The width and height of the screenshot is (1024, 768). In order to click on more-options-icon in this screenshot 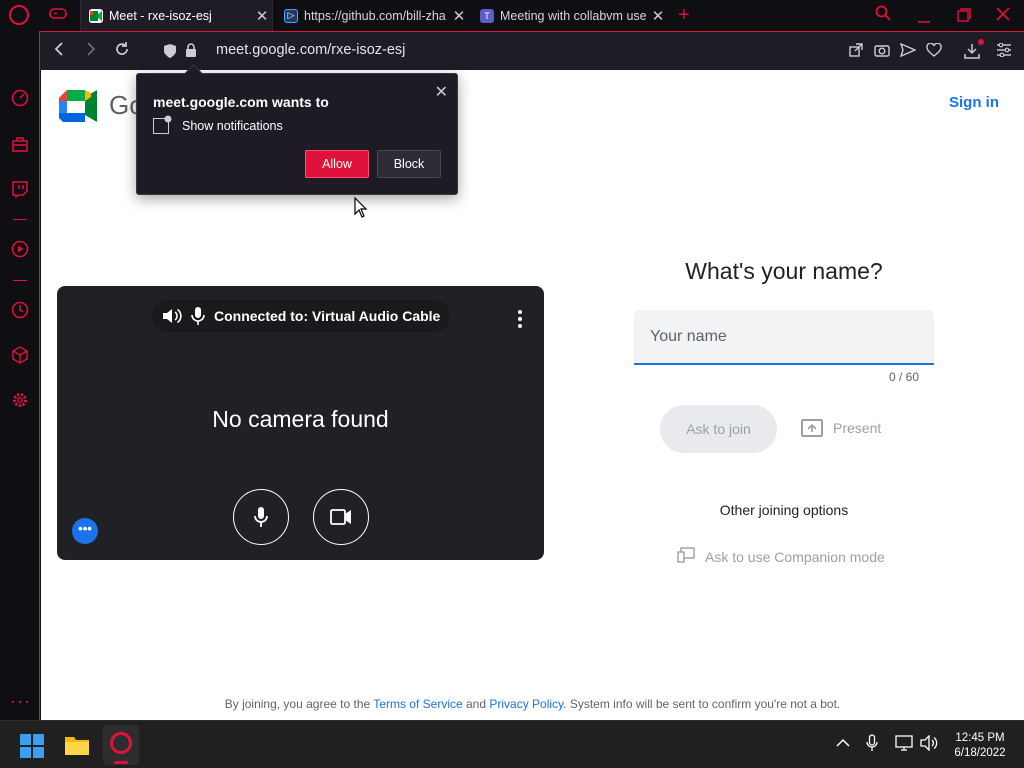, I will do `click(520, 320)`.